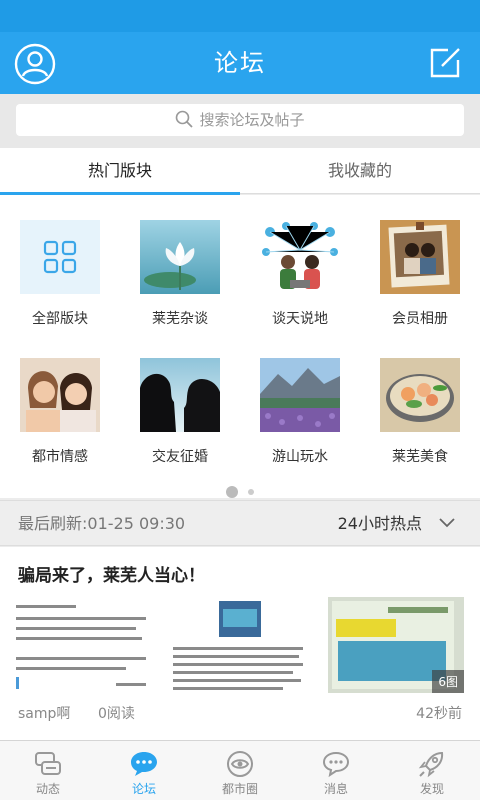 This screenshot has height=800, width=480. I want to click on hot-filter-label: 24小时热点, so click(380, 524).